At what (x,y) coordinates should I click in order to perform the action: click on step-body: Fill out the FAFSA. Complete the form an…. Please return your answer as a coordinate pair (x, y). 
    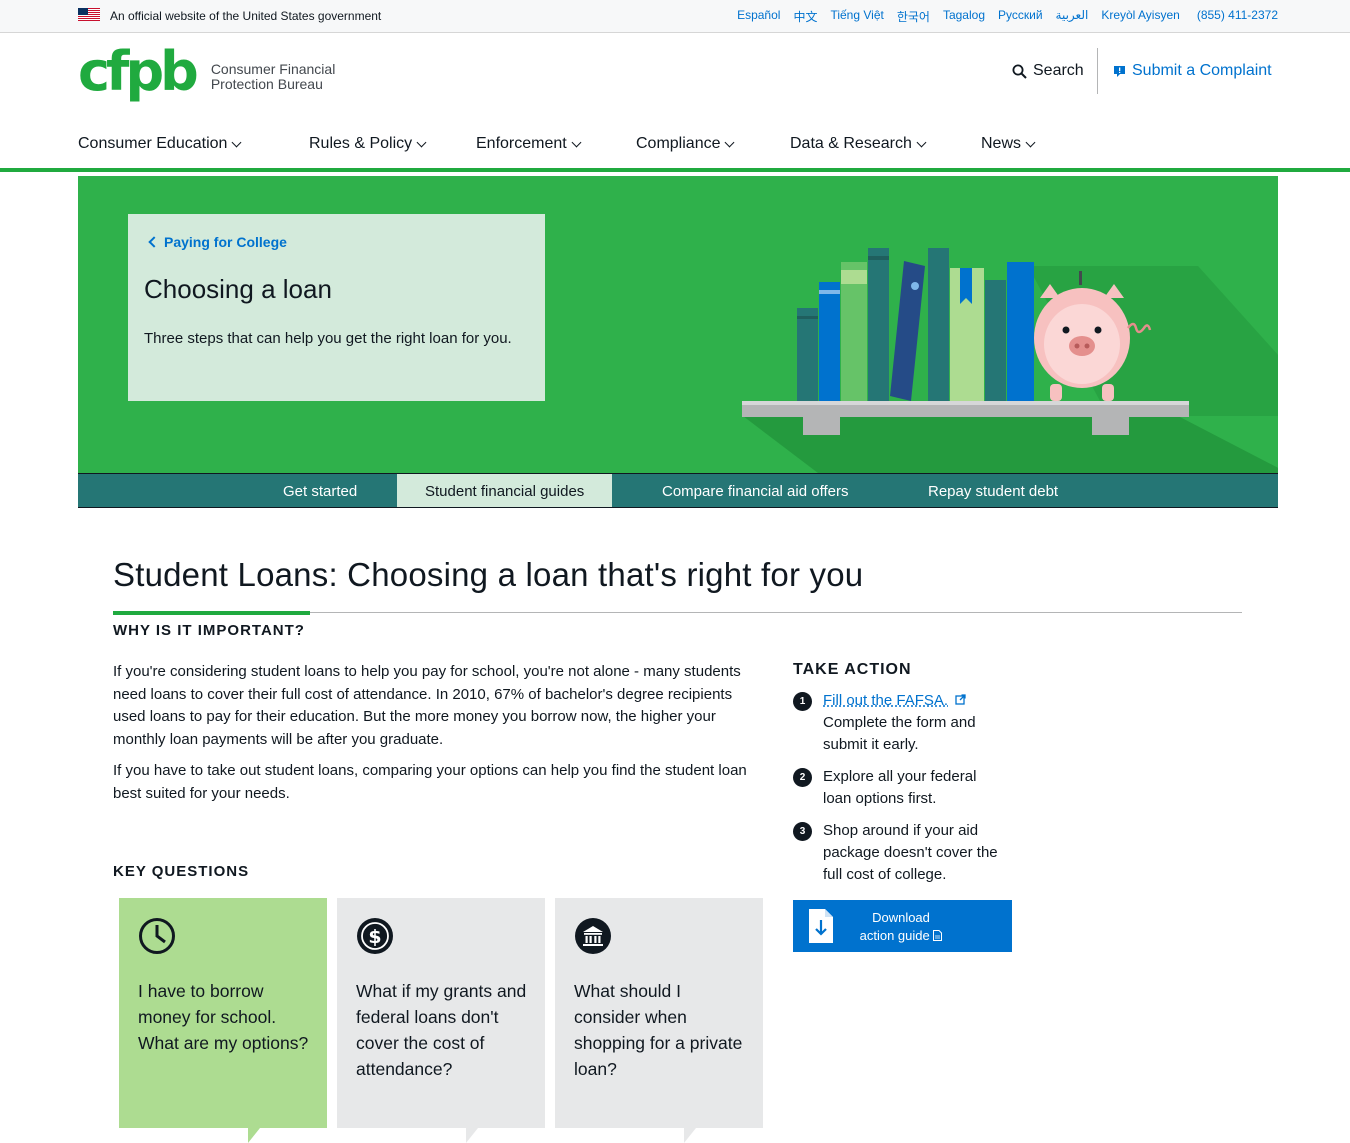
    Looking at the image, I should click on (915, 723).